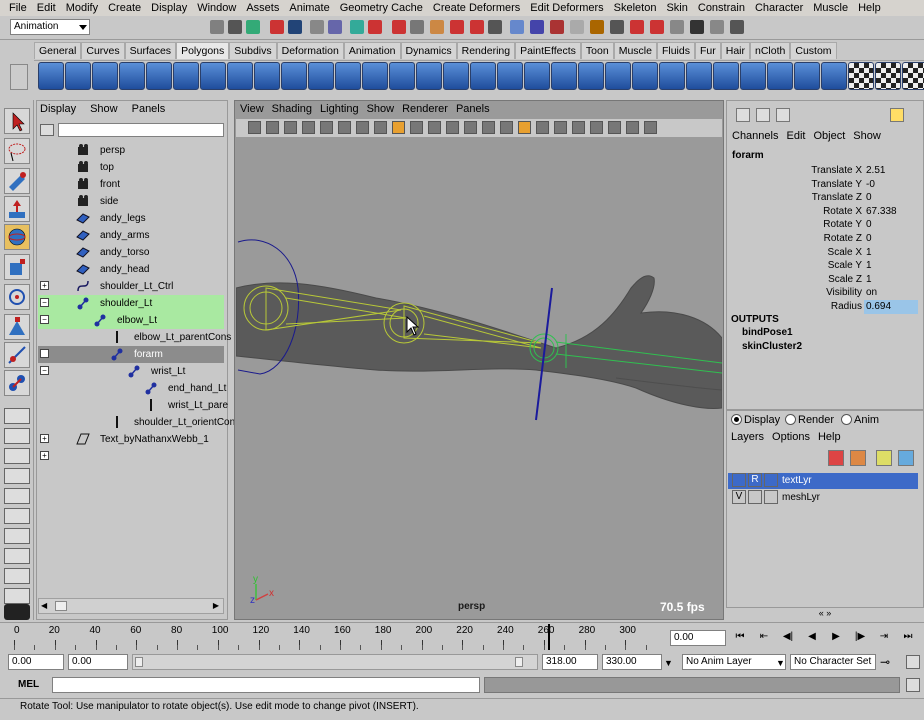  What do you see at coordinates (676, 8) in the screenshot?
I see `menu-skin: Skin` at bounding box center [676, 8].